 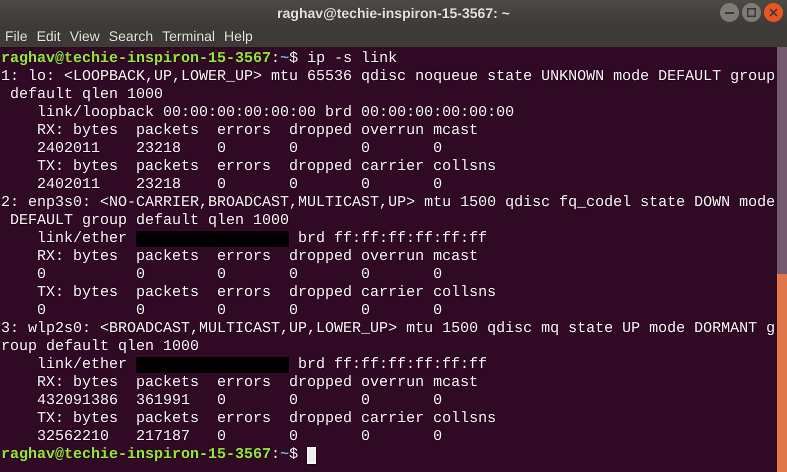 What do you see at coordinates (388, 329) in the screenshot?
I see `output-line: 3: wlp2s0: <BROADCAST,MULTICAST,UP,LOWER_UP> mtu 1500 qdisc mq state UP mode DORMANT g` at bounding box center [388, 329].